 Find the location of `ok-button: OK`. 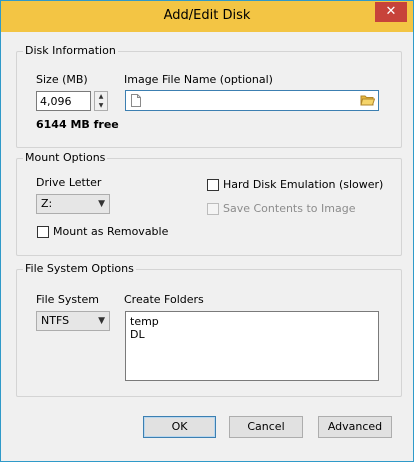

ok-button: OK is located at coordinates (179, 427).